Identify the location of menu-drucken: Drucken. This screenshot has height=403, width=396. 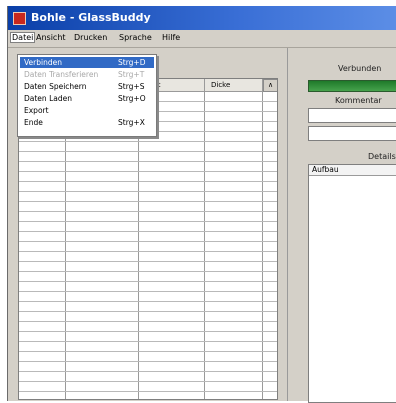
(90, 37).